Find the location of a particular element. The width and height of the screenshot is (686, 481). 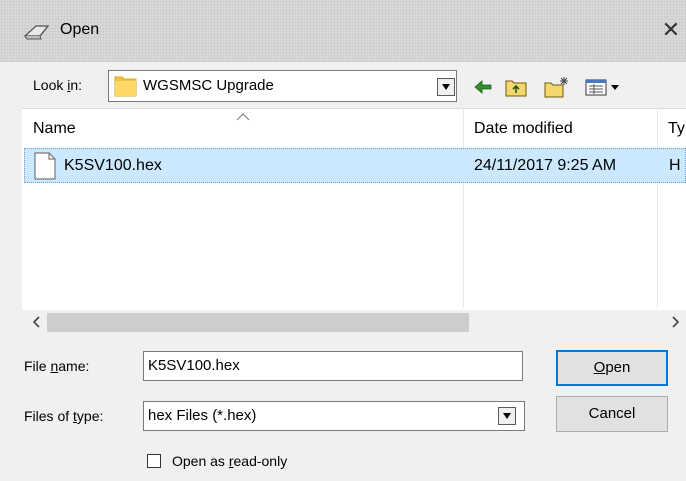

title-bar is located at coordinates (343, 31).